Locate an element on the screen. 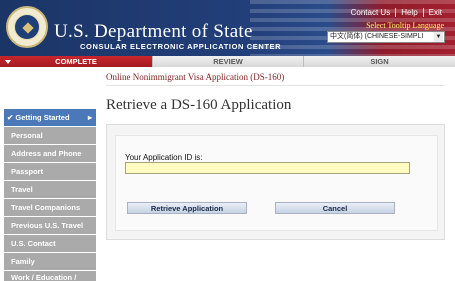 The height and width of the screenshot is (281, 455). help-link: Help is located at coordinates (408, 12).